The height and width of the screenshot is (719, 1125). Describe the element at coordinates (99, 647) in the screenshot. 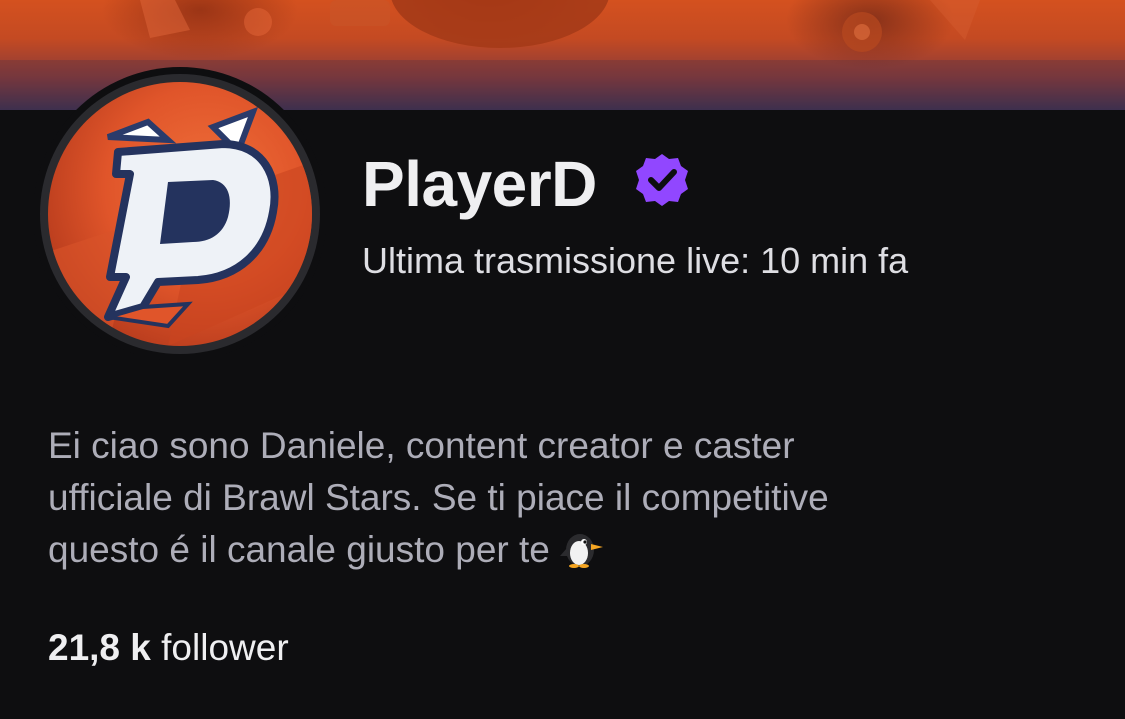

I see `follower-number: 21,8 k` at that location.